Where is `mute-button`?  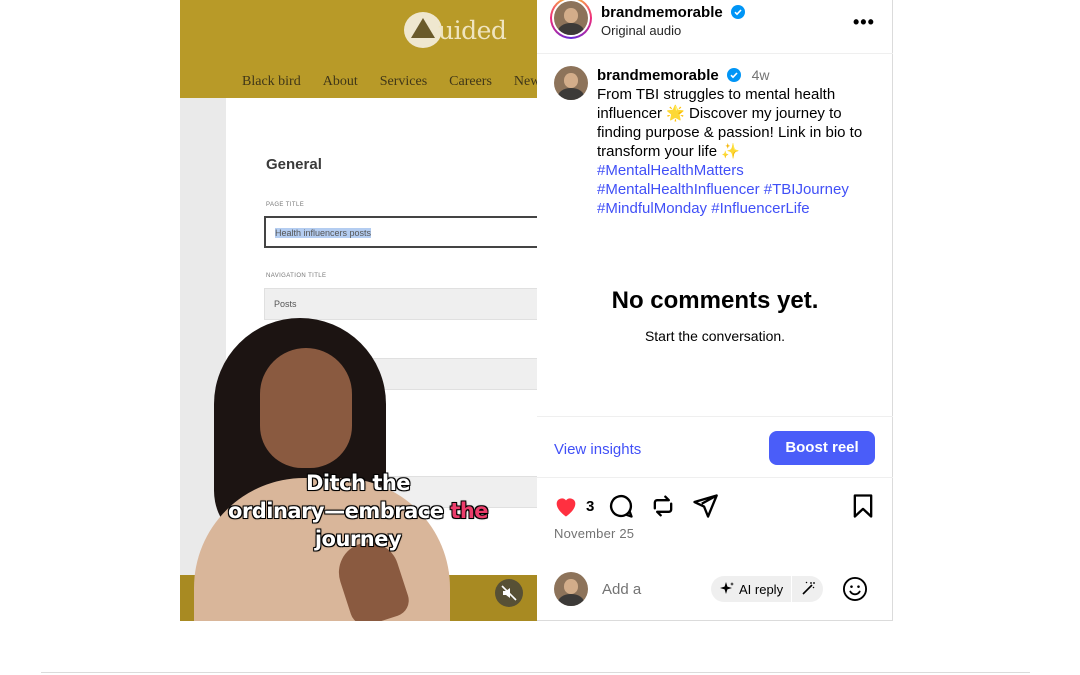 mute-button is located at coordinates (509, 593).